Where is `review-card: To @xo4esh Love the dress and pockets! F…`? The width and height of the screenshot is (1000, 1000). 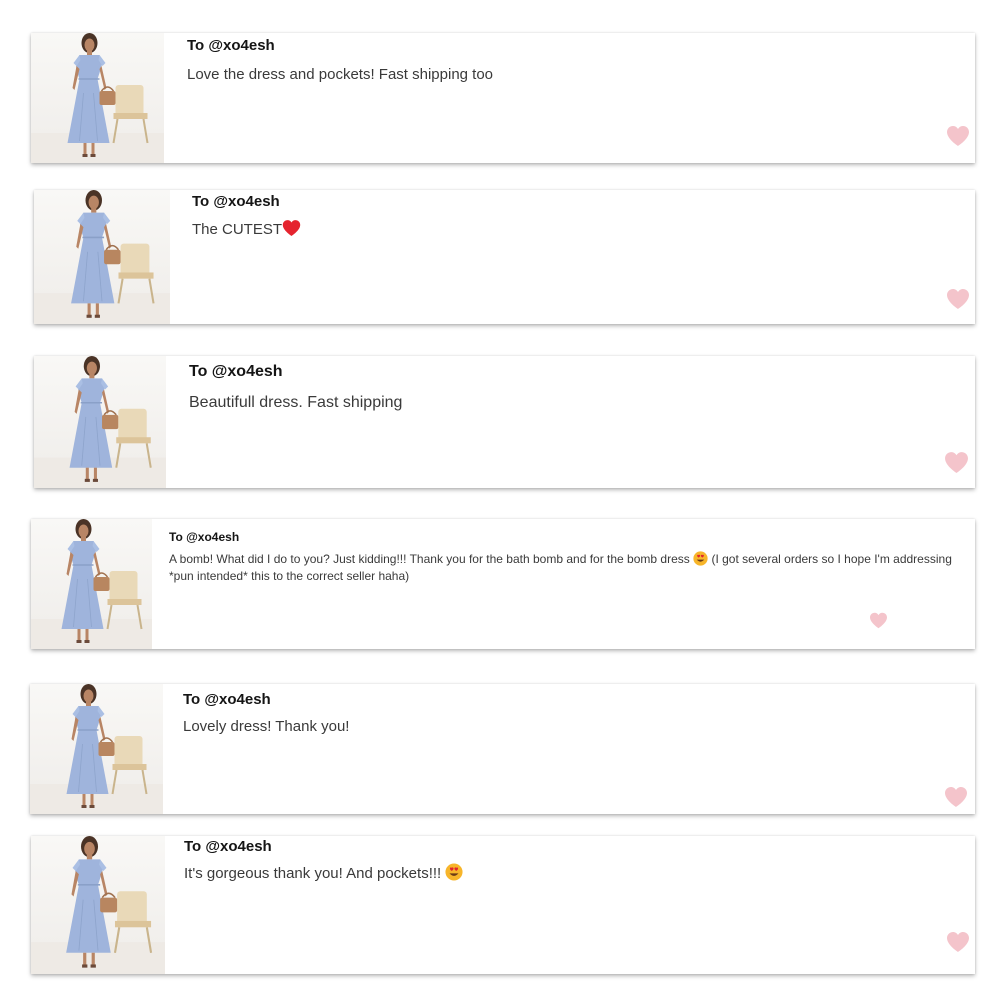
review-card: To @xo4esh Love the dress and pockets! F… is located at coordinates (503, 98).